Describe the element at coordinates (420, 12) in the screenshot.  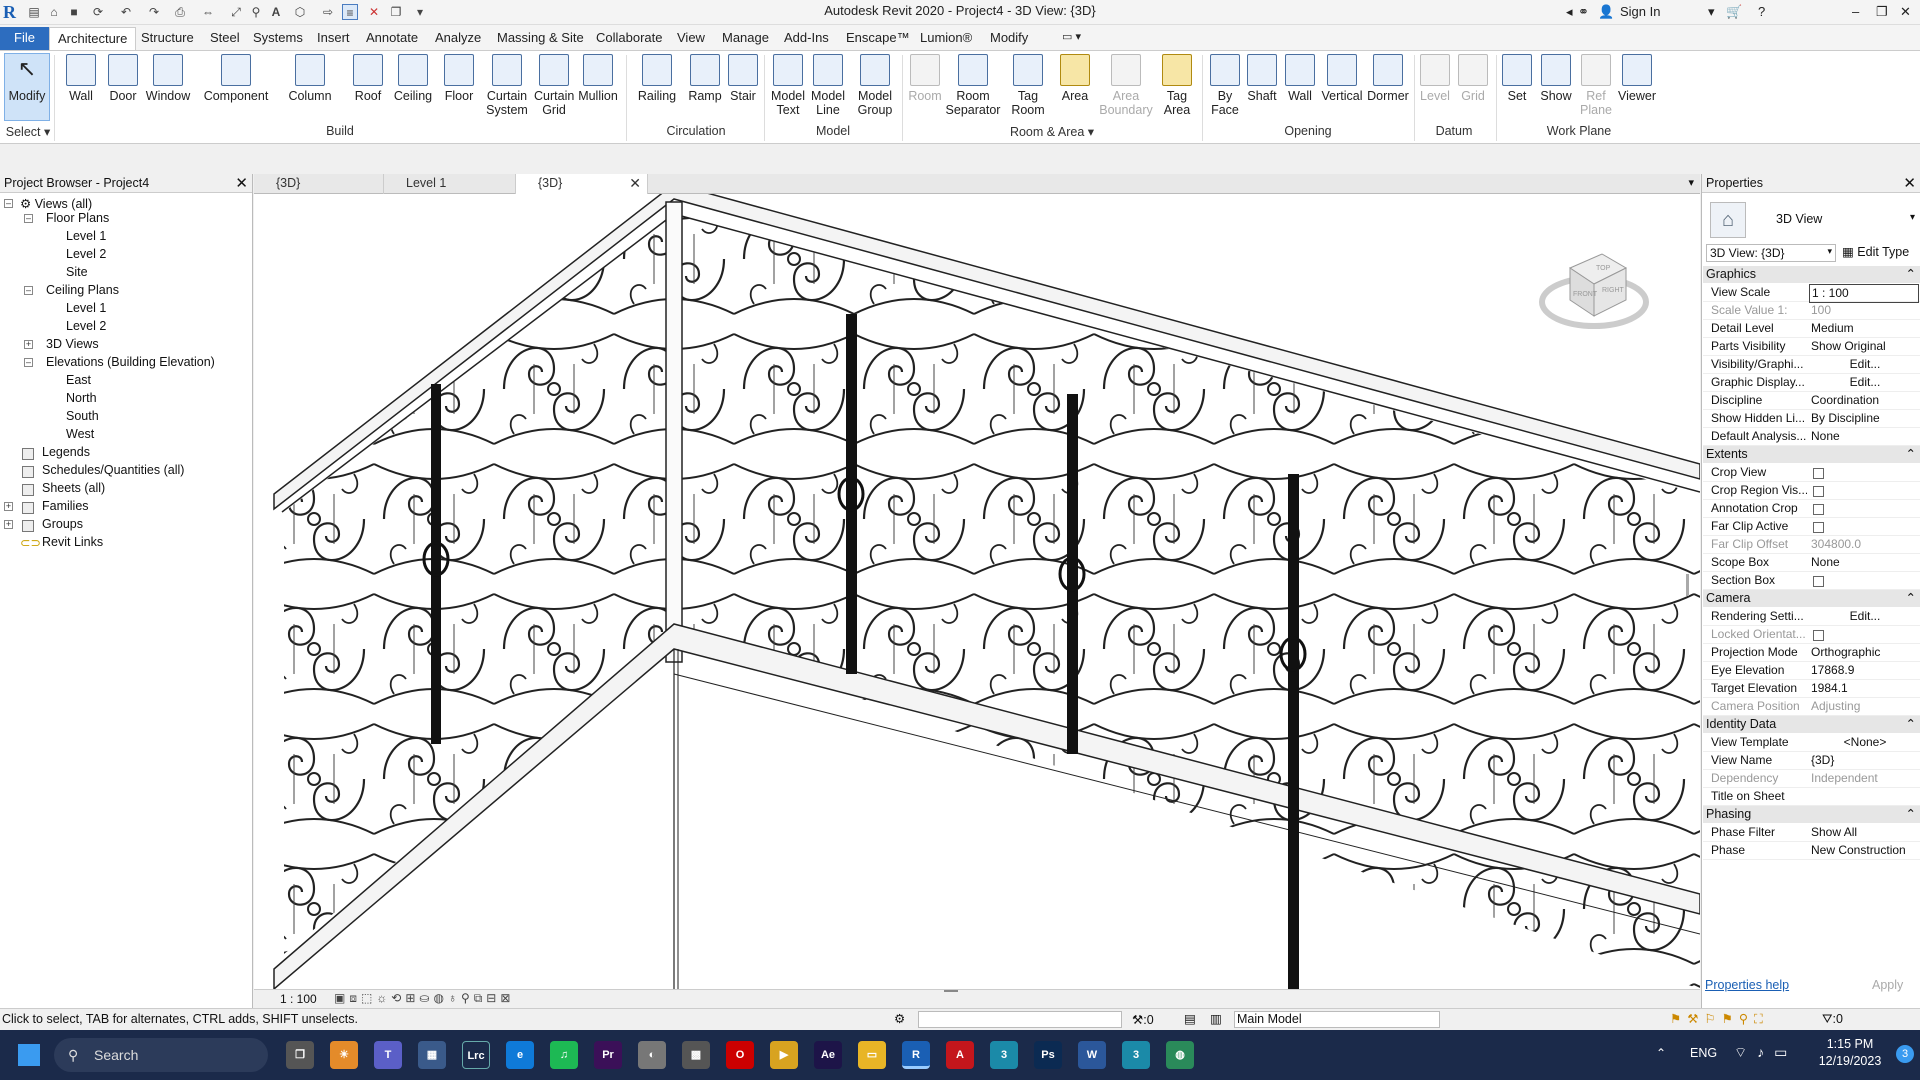
I see `customize-qat-icon: ▾` at that location.